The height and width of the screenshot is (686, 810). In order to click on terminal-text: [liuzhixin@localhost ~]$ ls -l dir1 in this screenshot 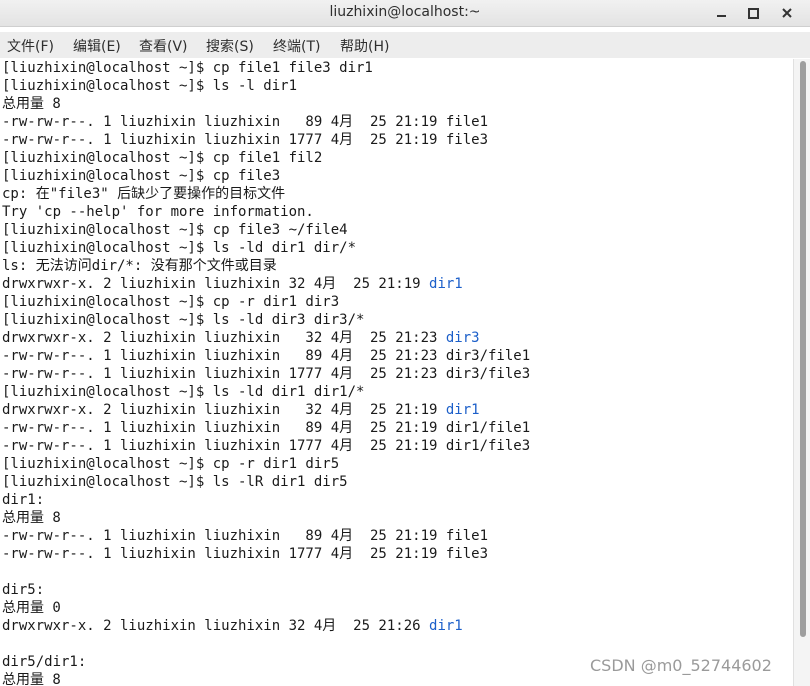, I will do `click(150, 86)`.